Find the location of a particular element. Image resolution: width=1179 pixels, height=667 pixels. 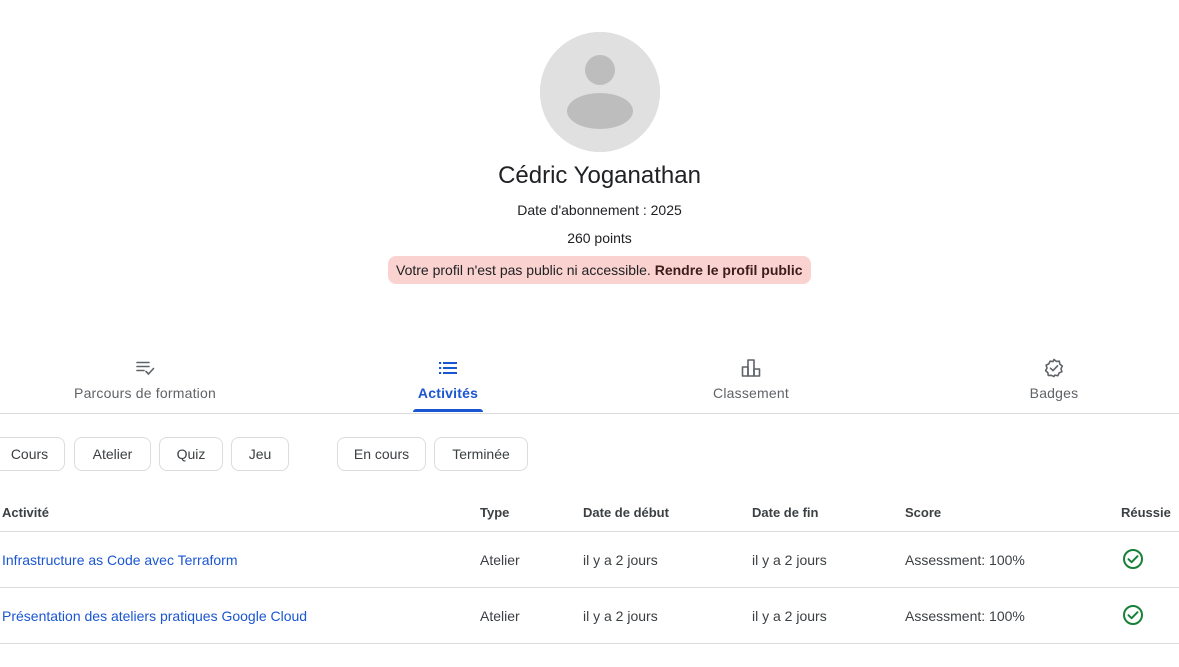

avatar is located at coordinates (600, 92).